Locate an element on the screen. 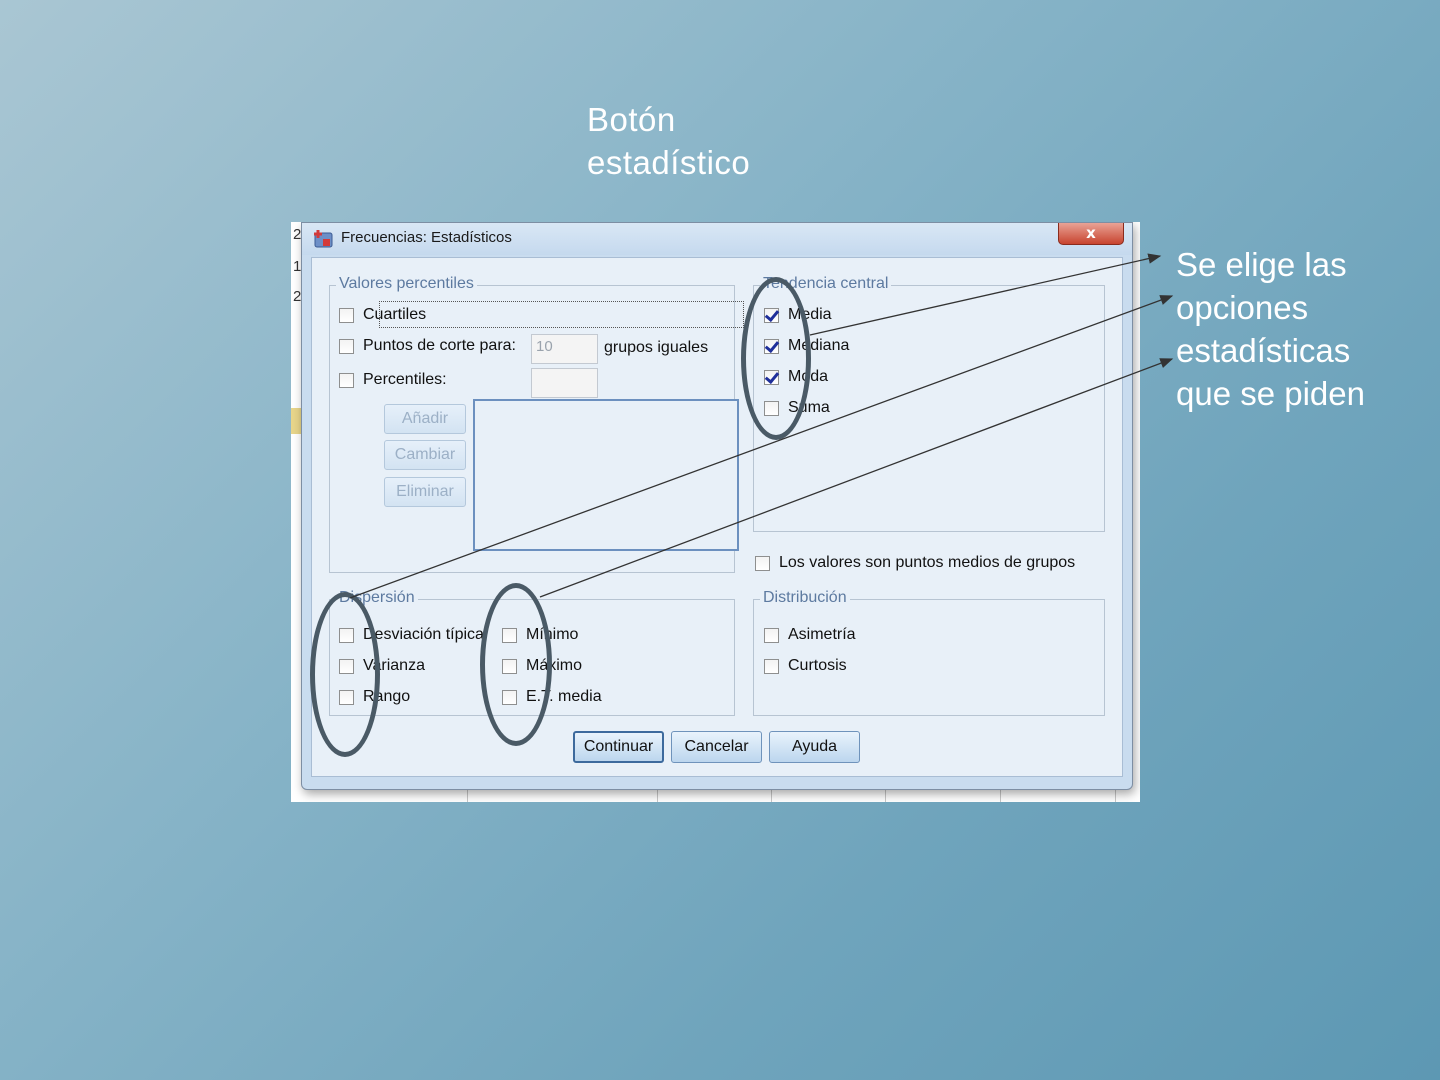 The image size is (1440, 1080). remove-button: Eliminar is located at coordinates (425, 492).